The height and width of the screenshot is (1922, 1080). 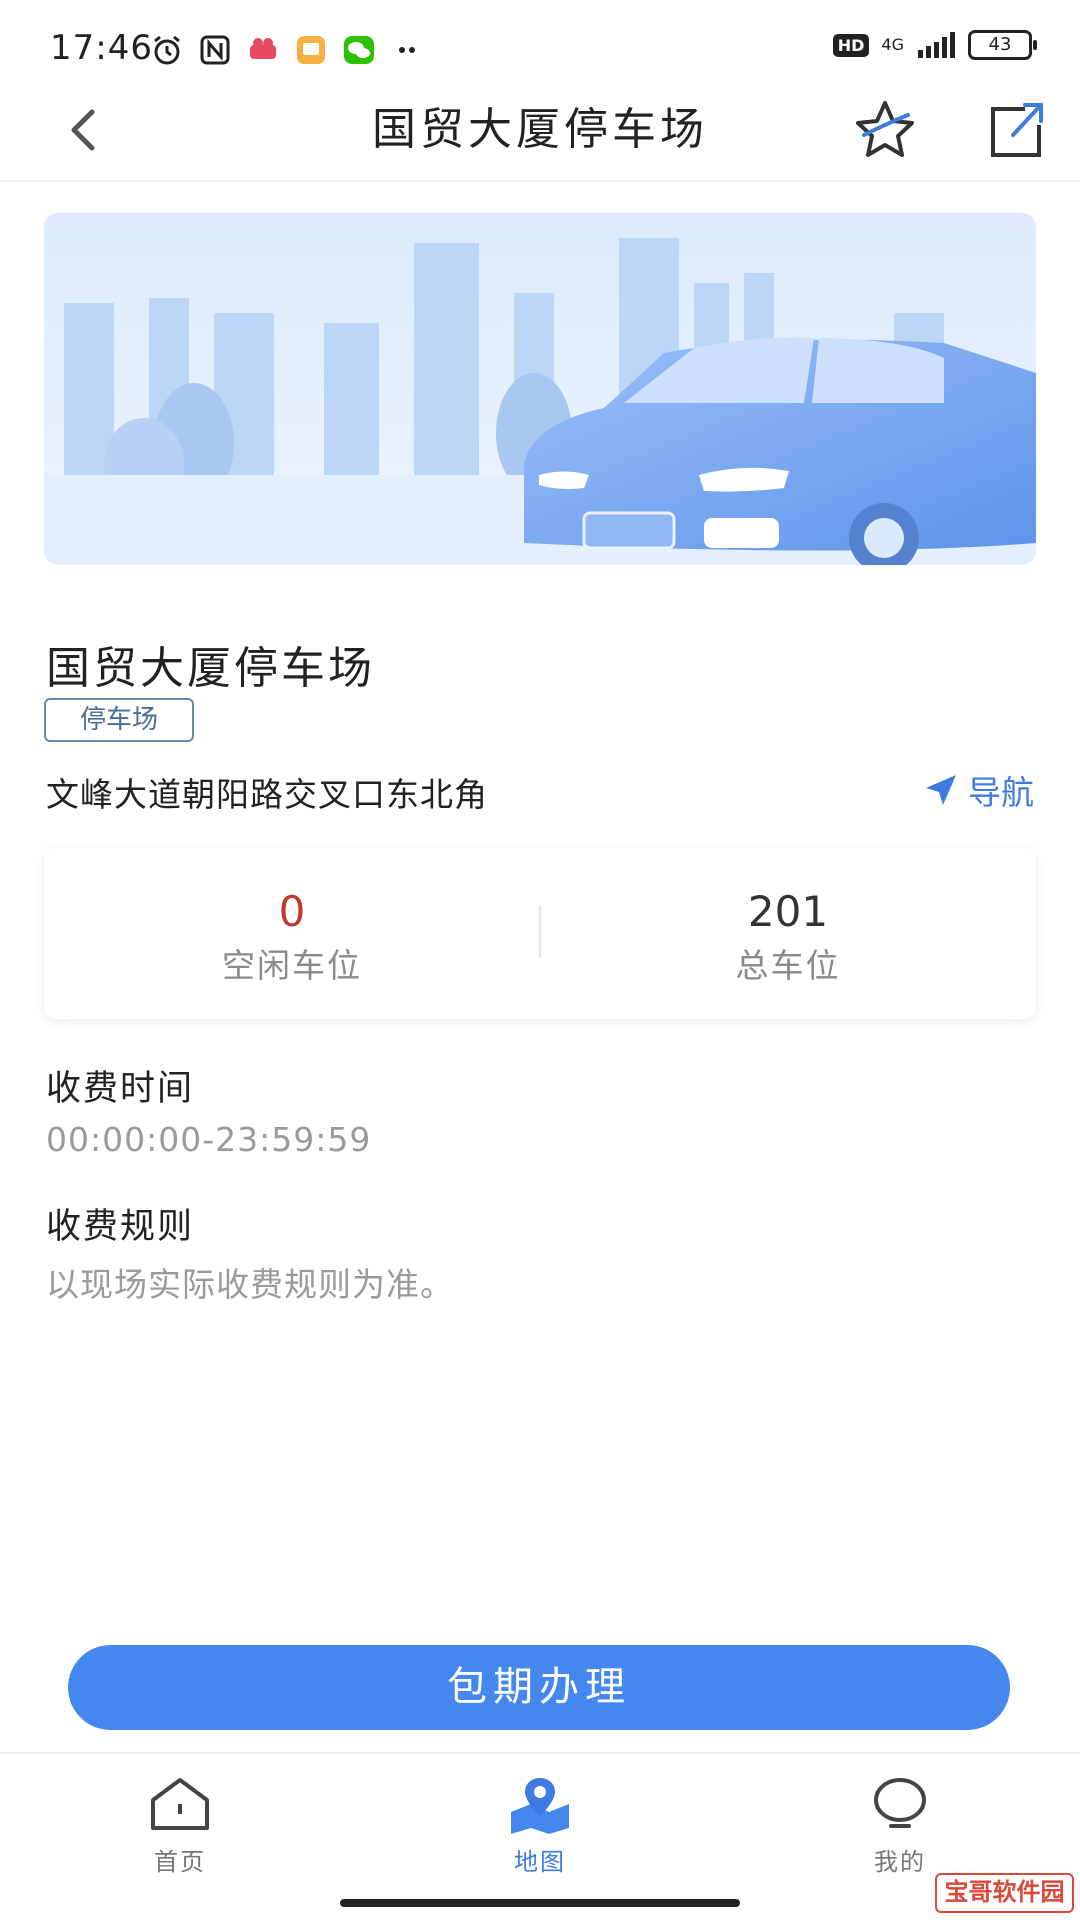 What do you see at coordinates (540, 47) in the screenshot?
I see `status-bar: 17:46 HD 4G 43` at bounding box center [540, 47].